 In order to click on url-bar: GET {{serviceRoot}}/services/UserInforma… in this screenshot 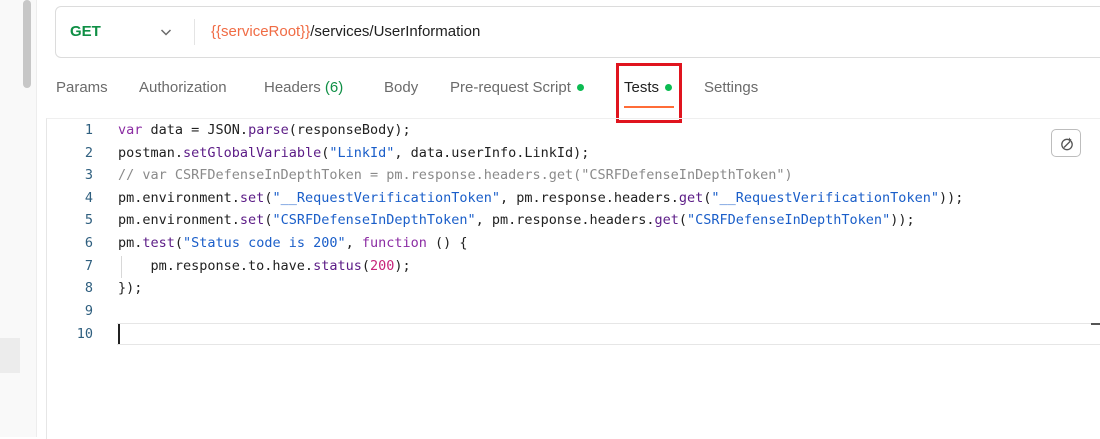, I will do `click(577, 32)`.